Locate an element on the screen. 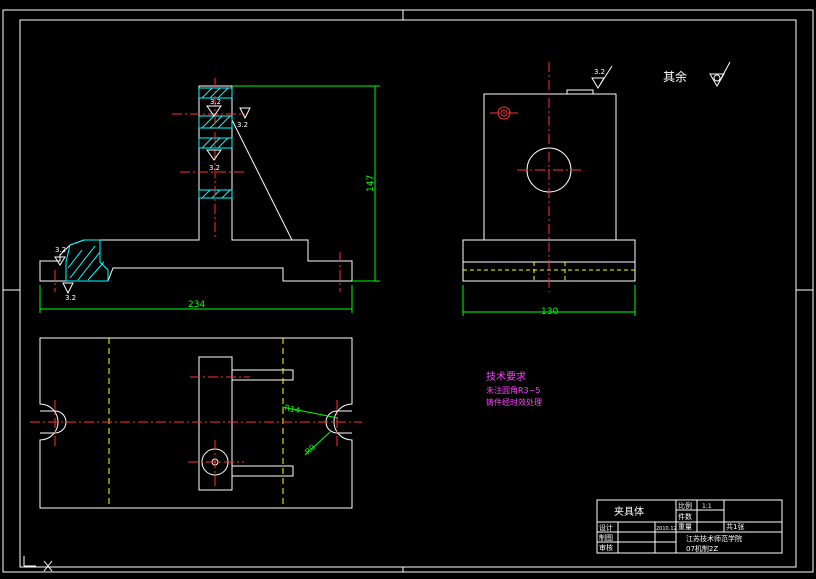 This screenshot has width=816, height=579. tb-weight-label: 重量 is located at coordinates (685, 527).